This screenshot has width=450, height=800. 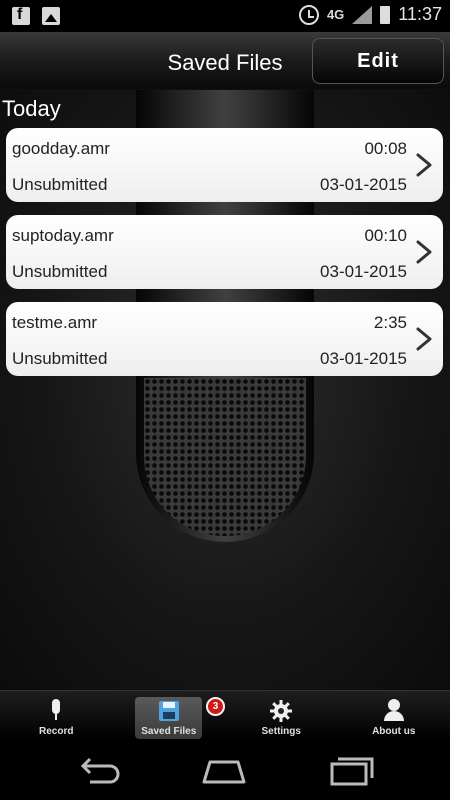 I want to click on floppy-disk-icon, so click(x=168, y=711).